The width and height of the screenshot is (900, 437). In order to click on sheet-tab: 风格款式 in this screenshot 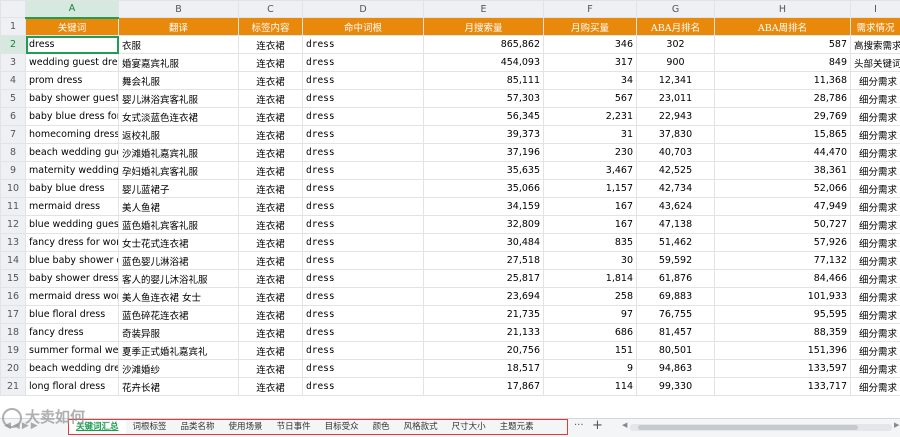, I will do `click(421, 427)`.